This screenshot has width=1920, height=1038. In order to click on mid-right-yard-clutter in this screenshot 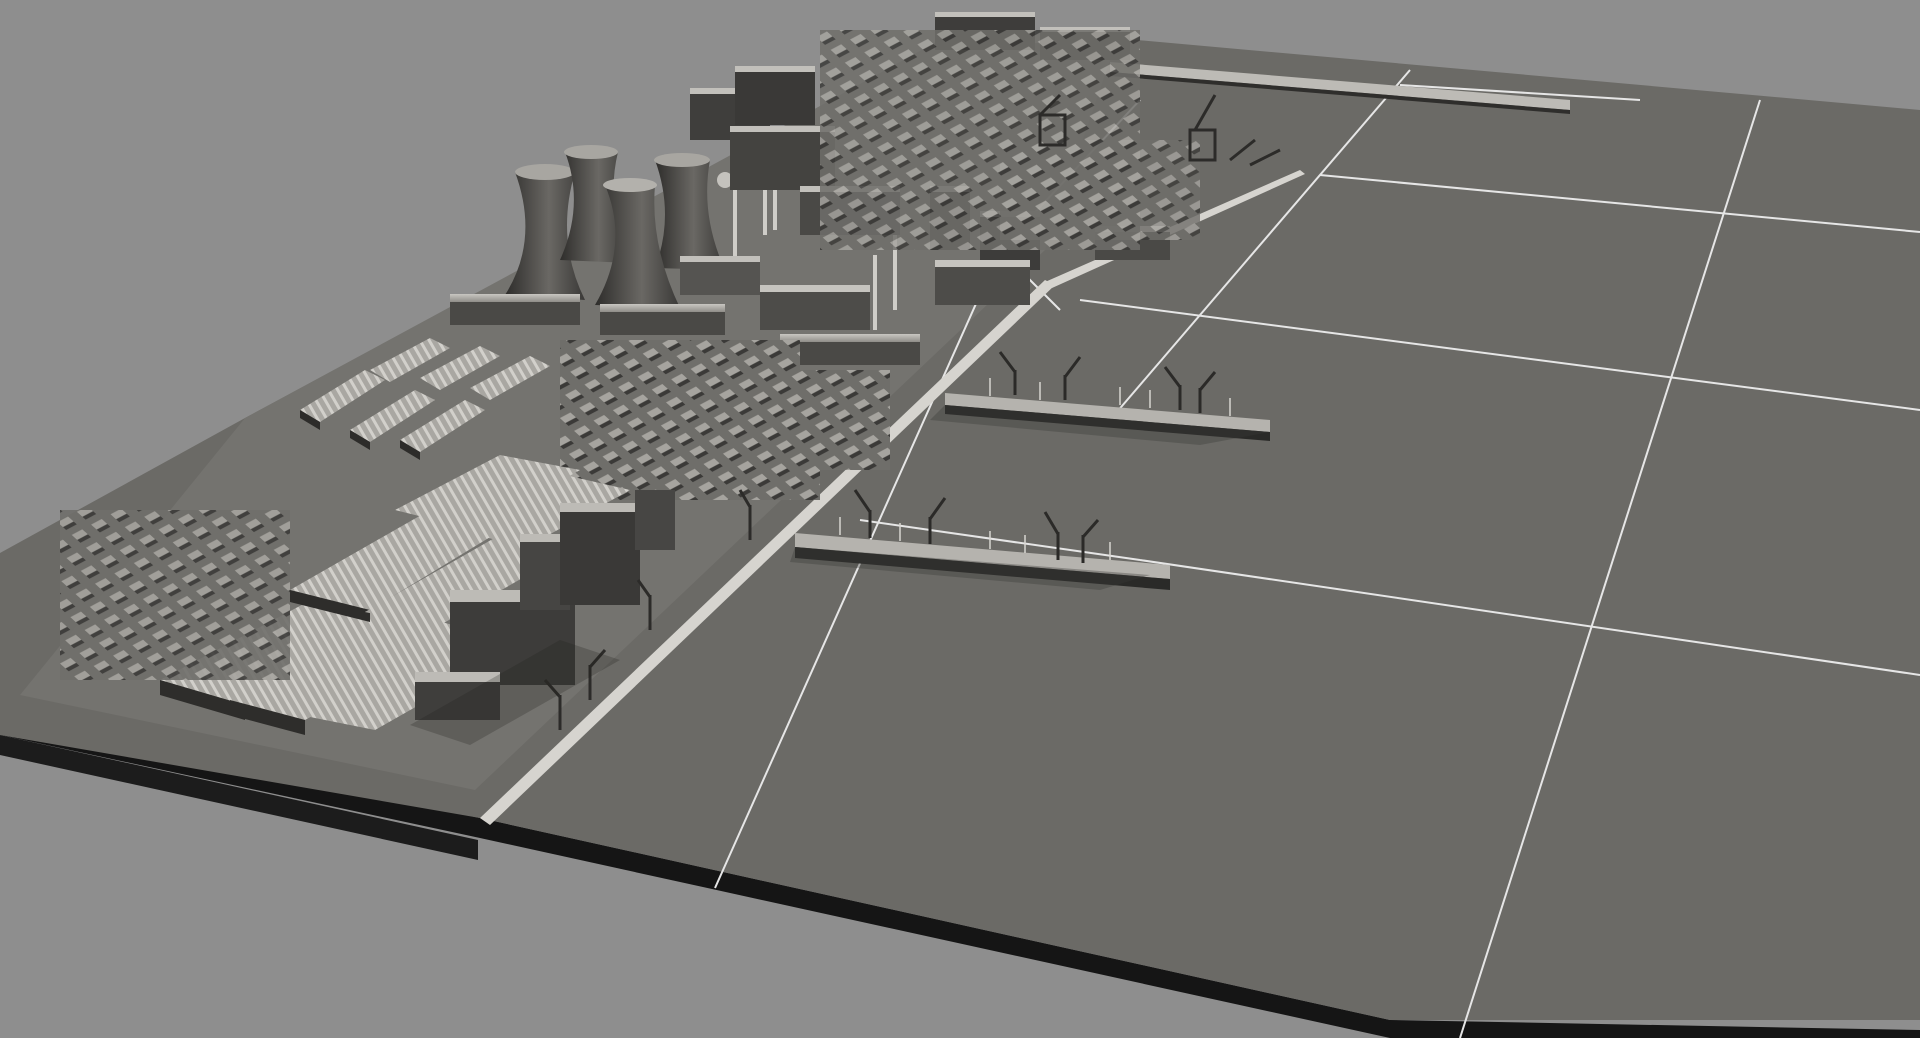, I will do `click(1100, 190)`.